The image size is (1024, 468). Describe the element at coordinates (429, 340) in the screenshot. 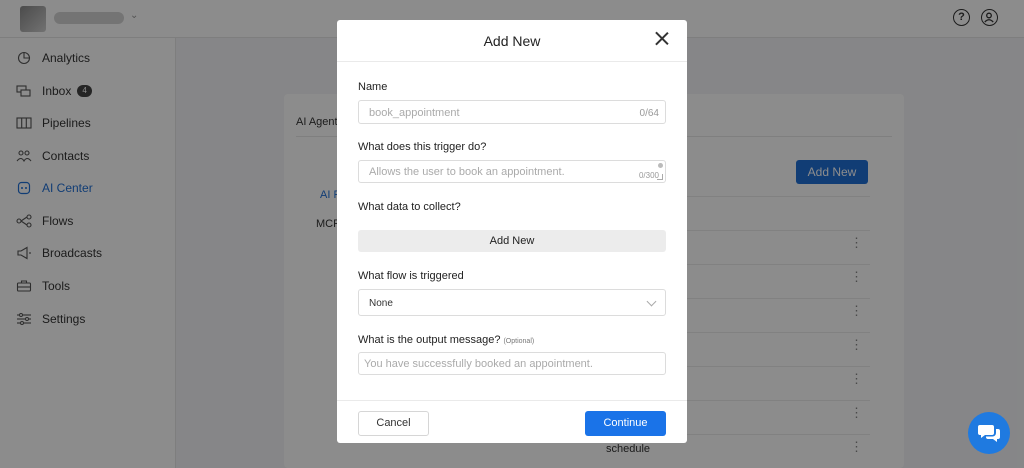

I see `output-label-text: What is the output message?` at that location.